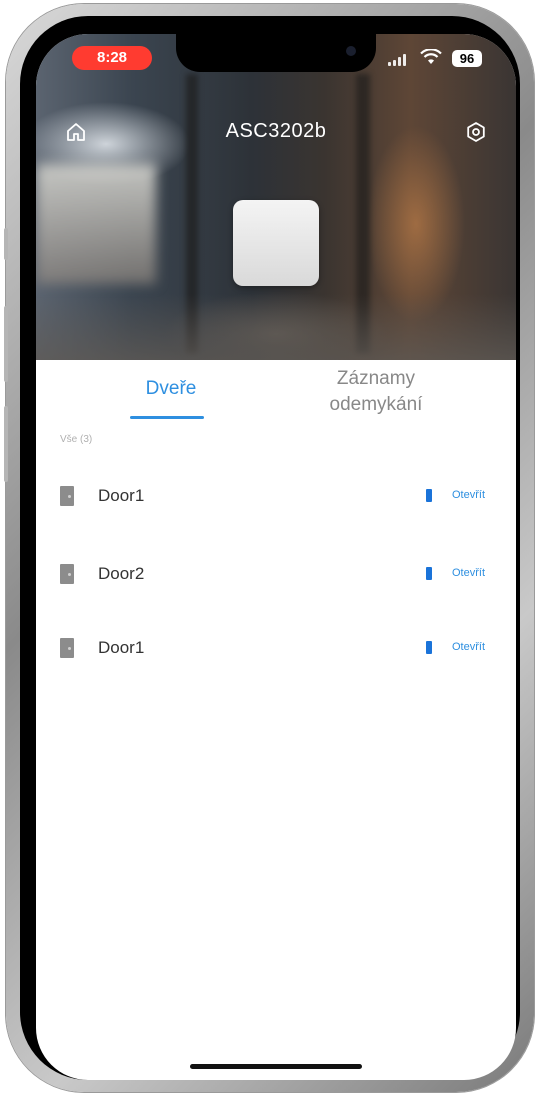 Image resolution: width=541 pixels, height=1097 pixels. Describe the element at coordinates (6, 244) in the screenshot. I see `silent-switch` at that location.